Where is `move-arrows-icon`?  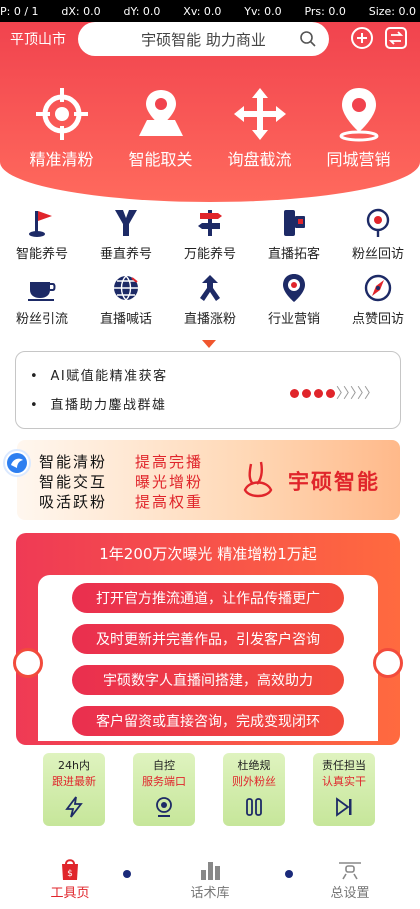
move-arrows-icon is located at coordinates (259, 114).